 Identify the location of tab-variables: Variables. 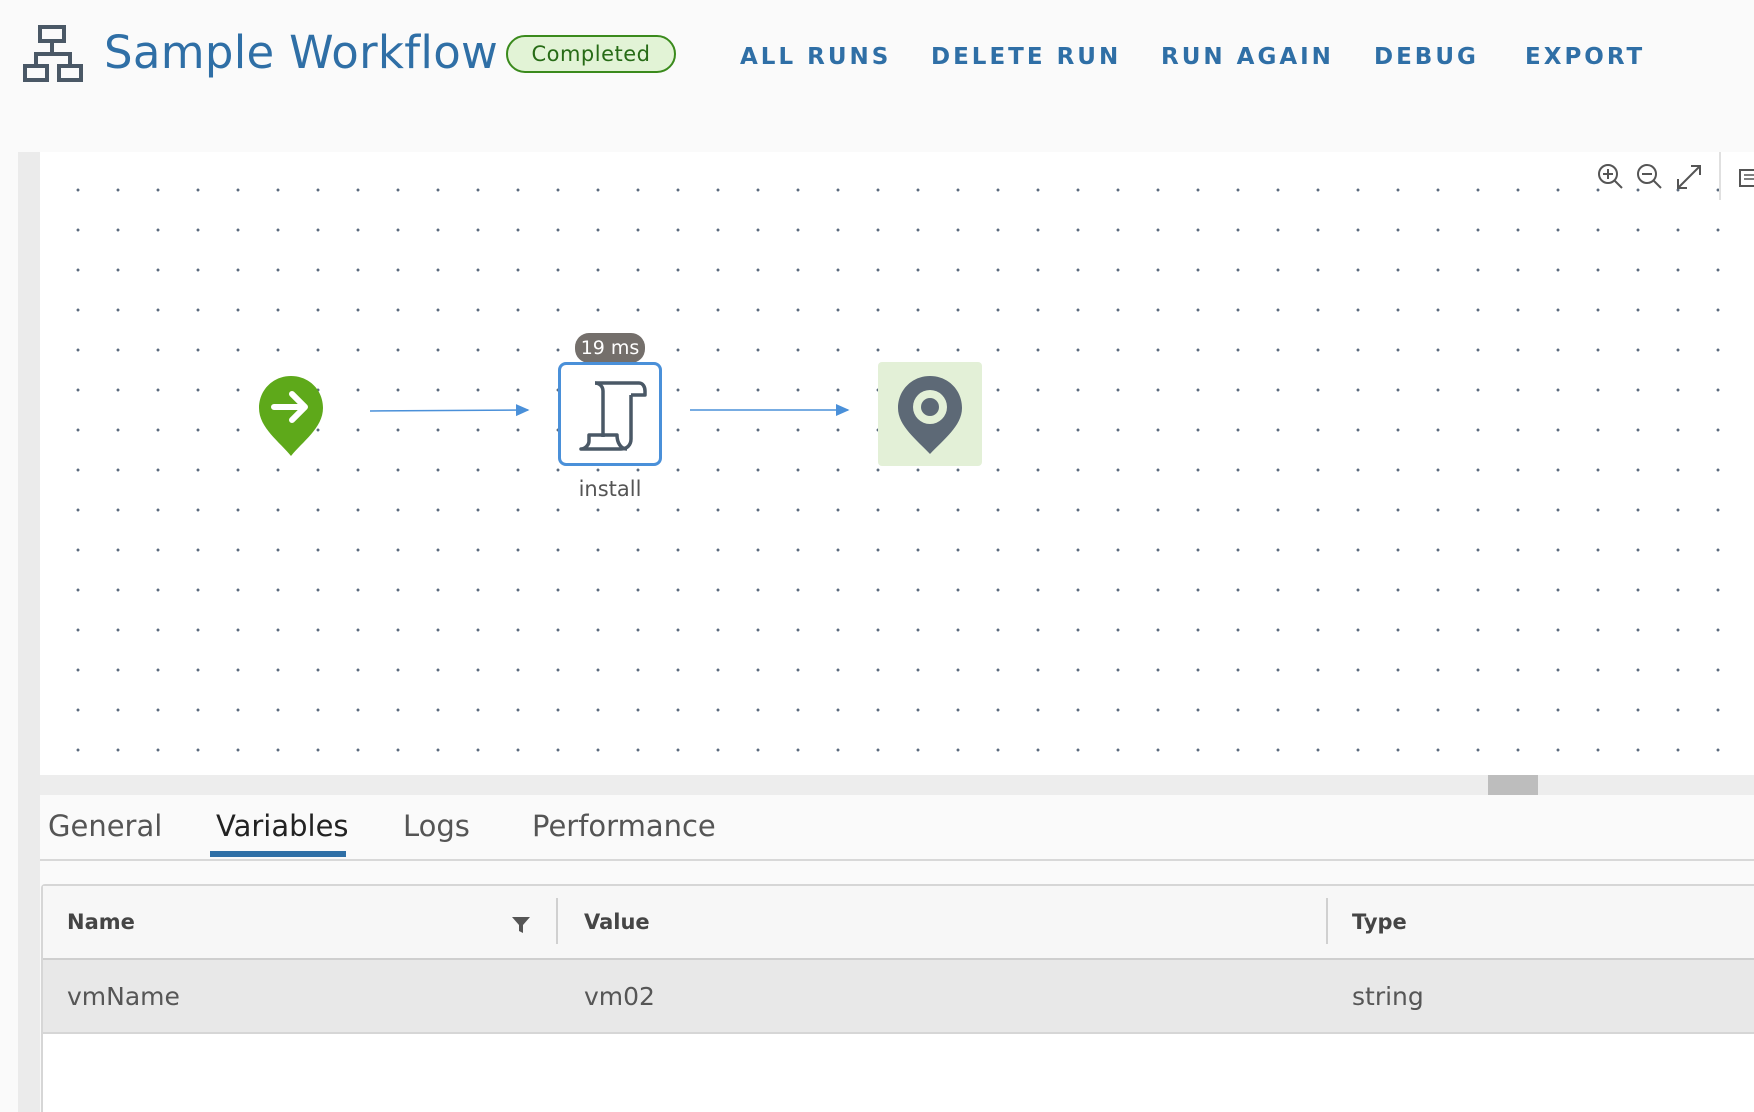
(282, 826).